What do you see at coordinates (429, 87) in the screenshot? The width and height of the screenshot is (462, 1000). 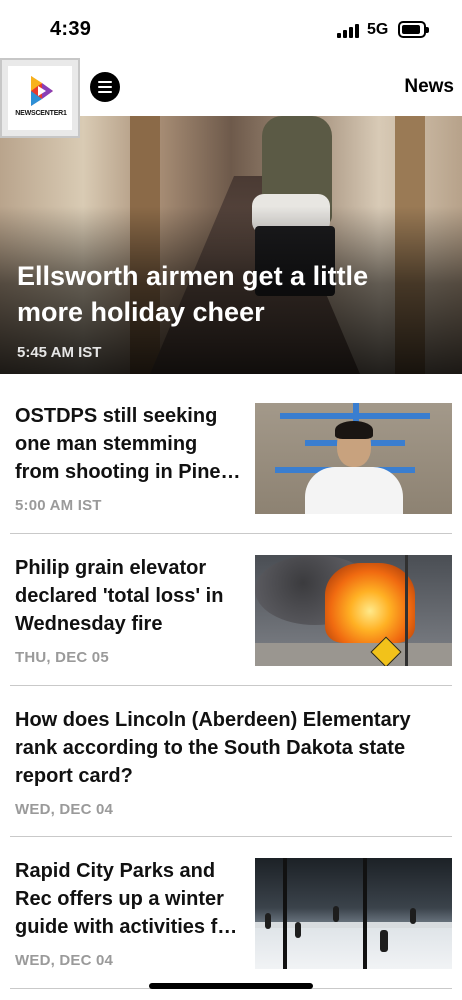 I see `section-title: News` at bounding box center [429, 87].